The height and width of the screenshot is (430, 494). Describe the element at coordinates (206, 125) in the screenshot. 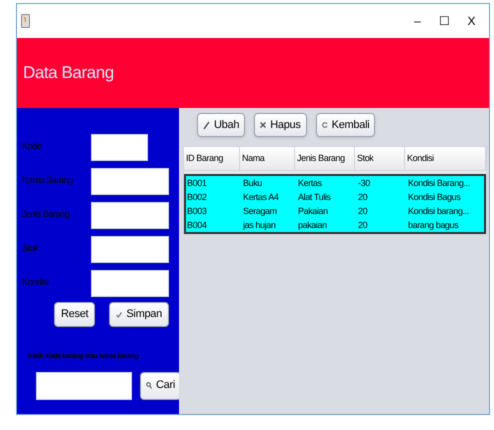

I see `pencil-icon` at that location.